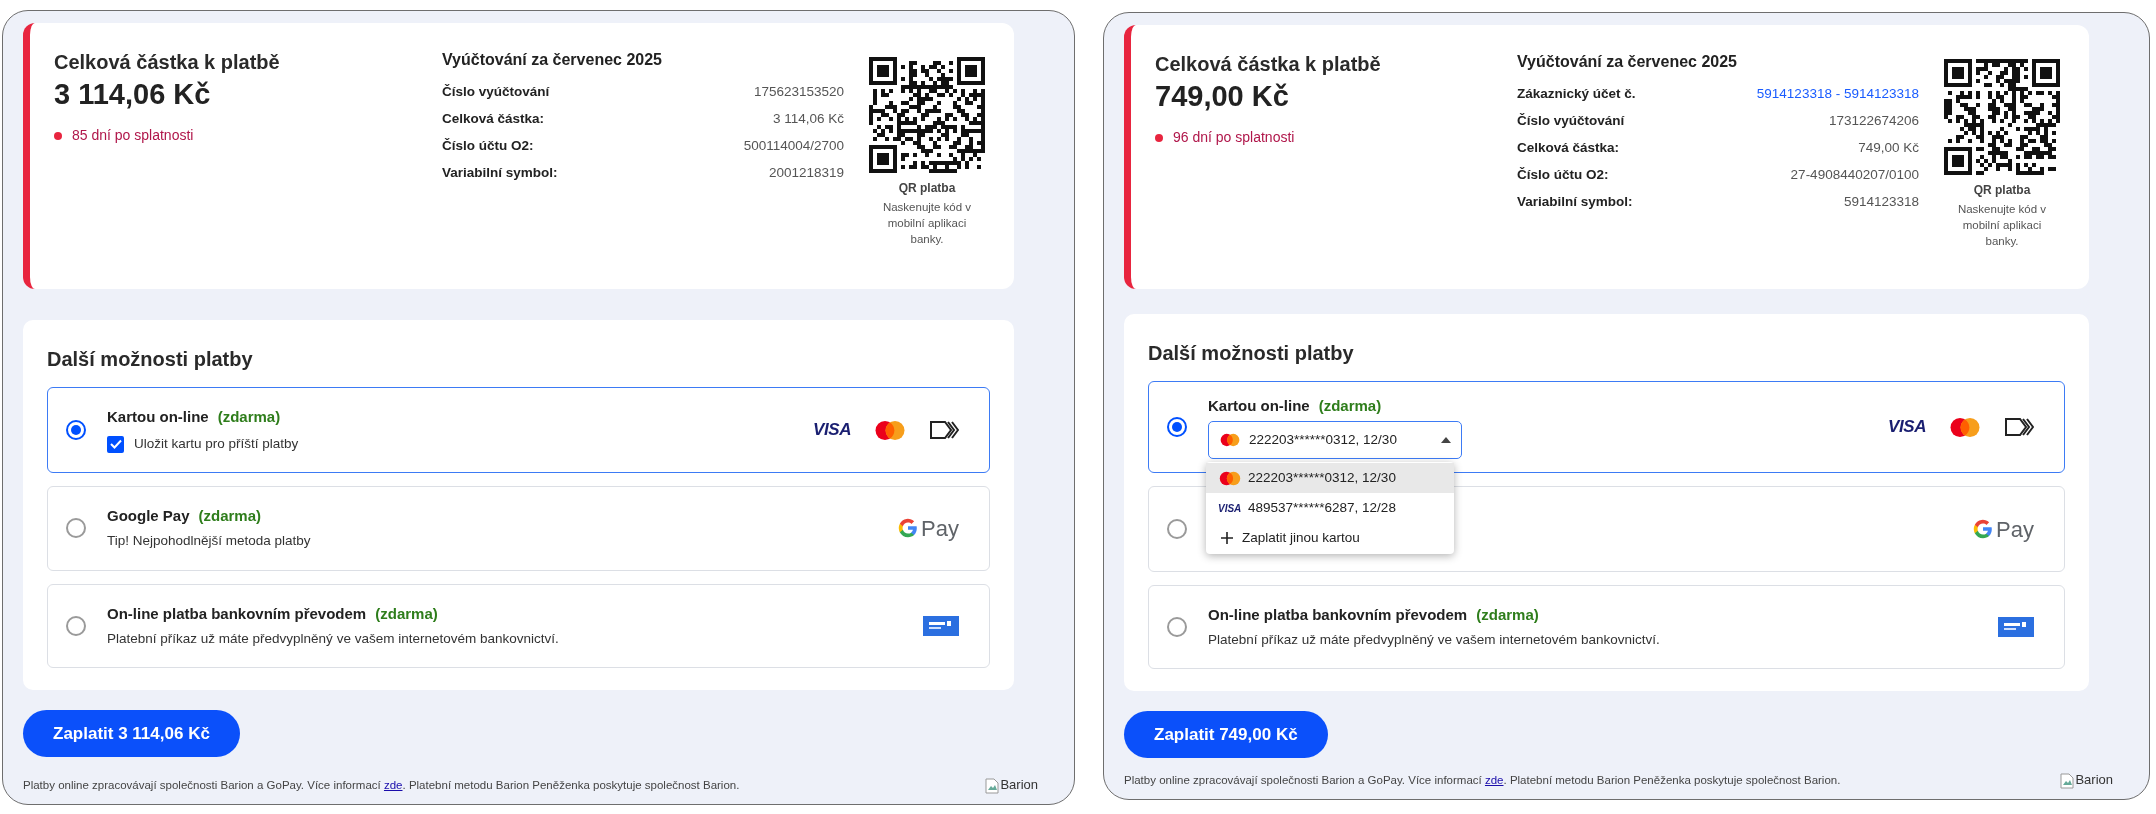 The image size is (2156, 814). I want to click on plus-icon, so click(1227, 538).